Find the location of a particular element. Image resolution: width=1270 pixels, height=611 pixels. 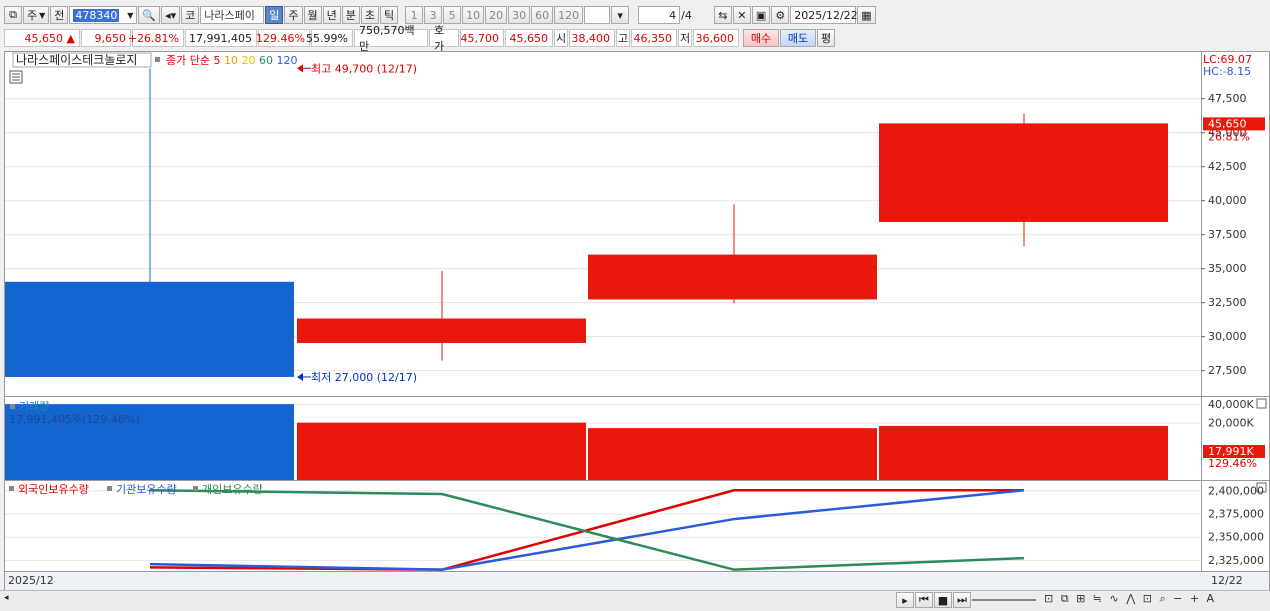

ytick-label-price-2: 42,500 is located at coordinates (1227, 166).